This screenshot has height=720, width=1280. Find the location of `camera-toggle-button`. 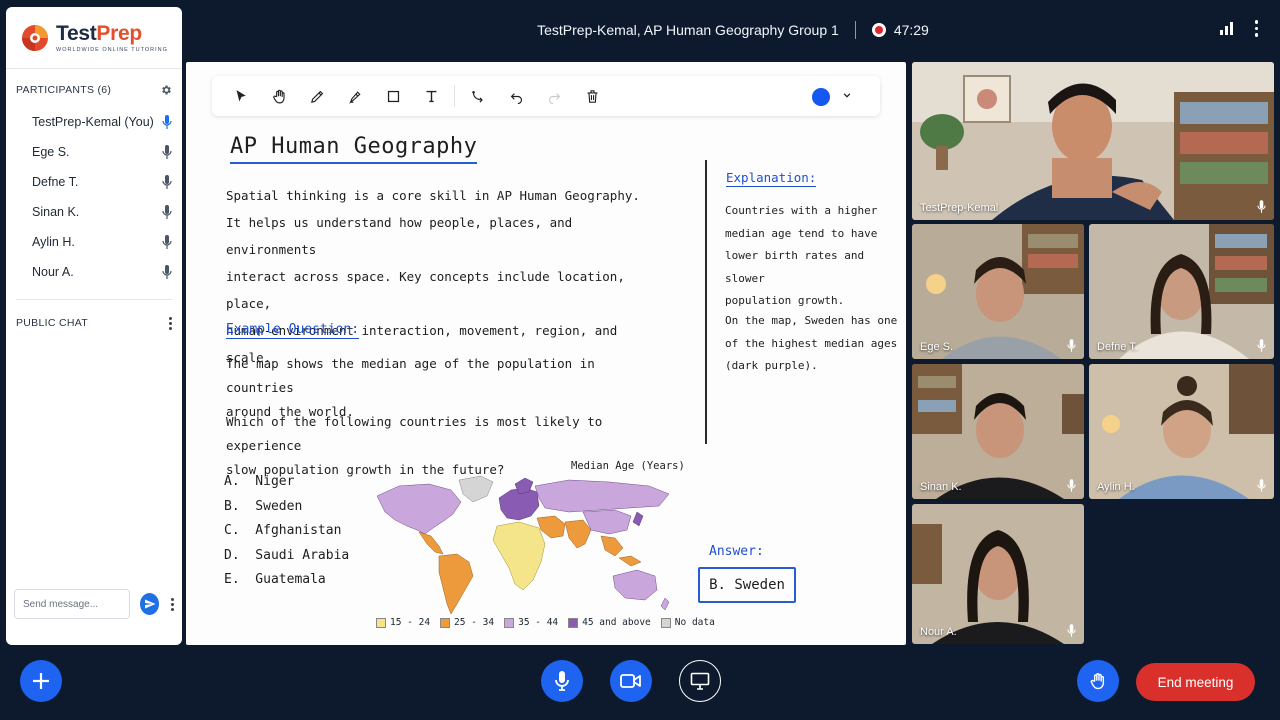

camera-toggle-button is located at coordinates (631, 681).